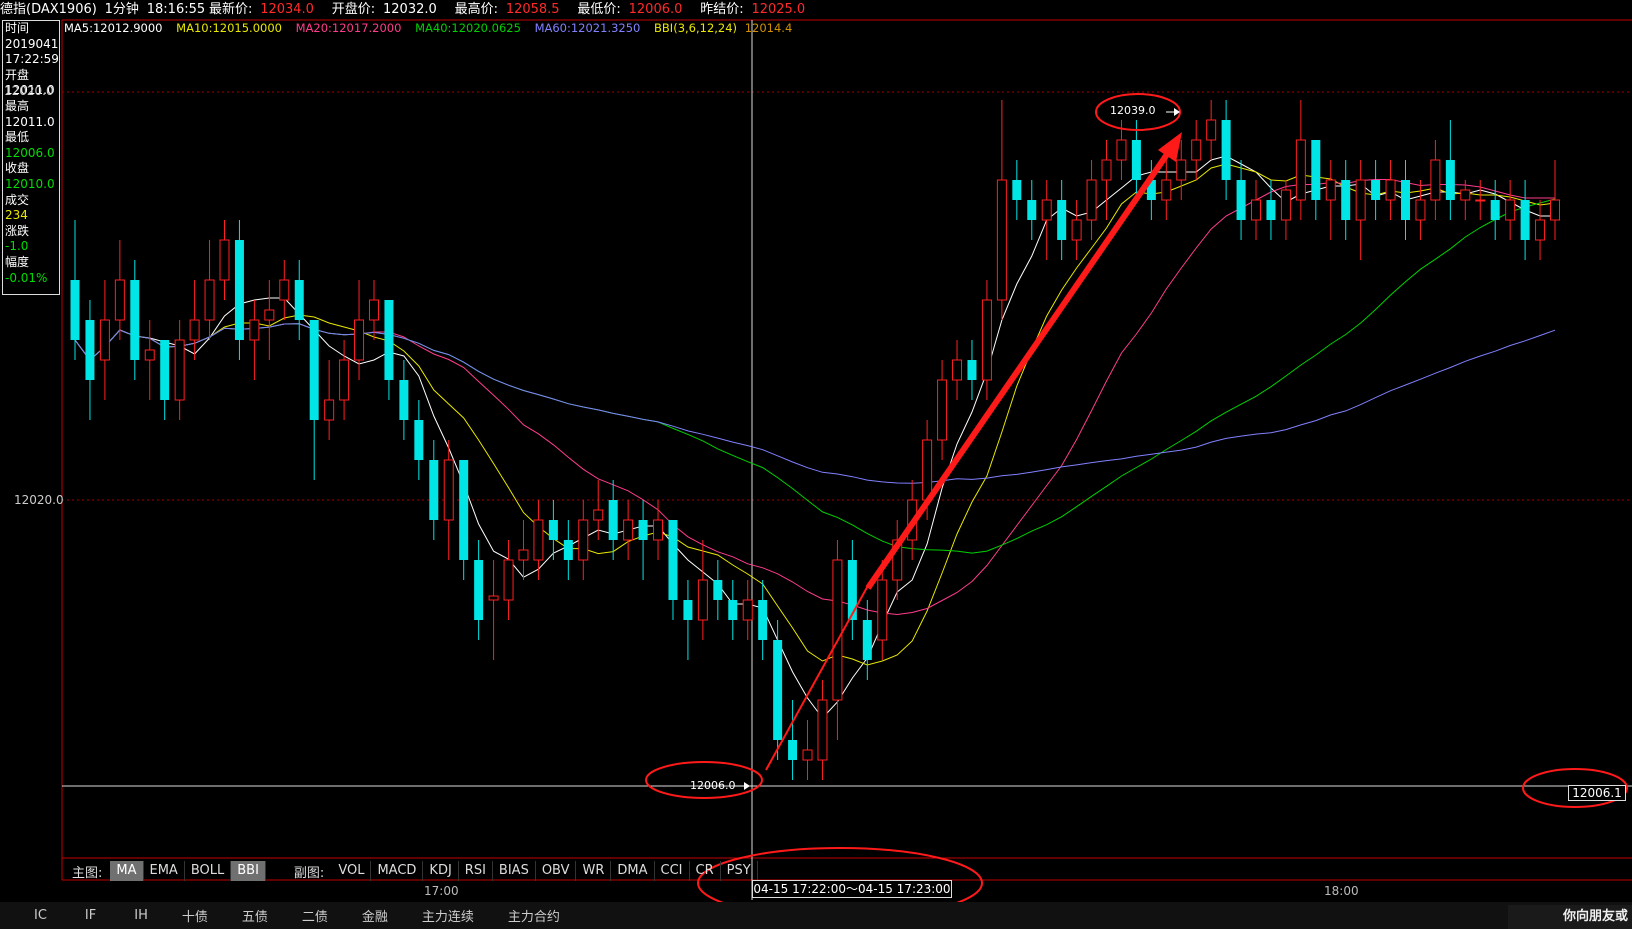  Describe the element at coordinates (29, 91) in the screenshot. I see `y-tick-top: 12020.0` at that location.